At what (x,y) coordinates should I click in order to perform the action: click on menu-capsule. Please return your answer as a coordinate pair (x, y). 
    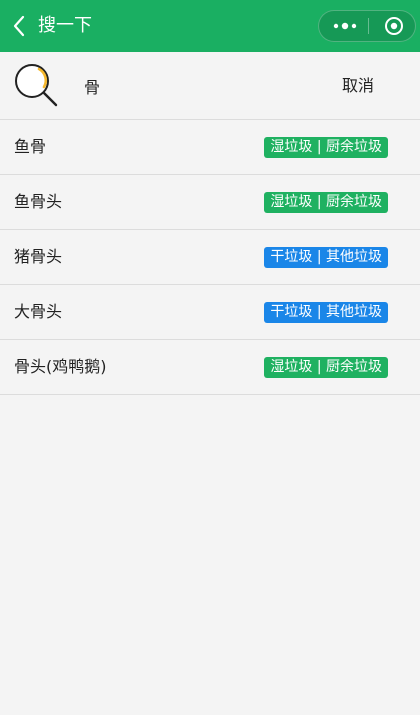
    Looking at the image, I should click on (367, 26).